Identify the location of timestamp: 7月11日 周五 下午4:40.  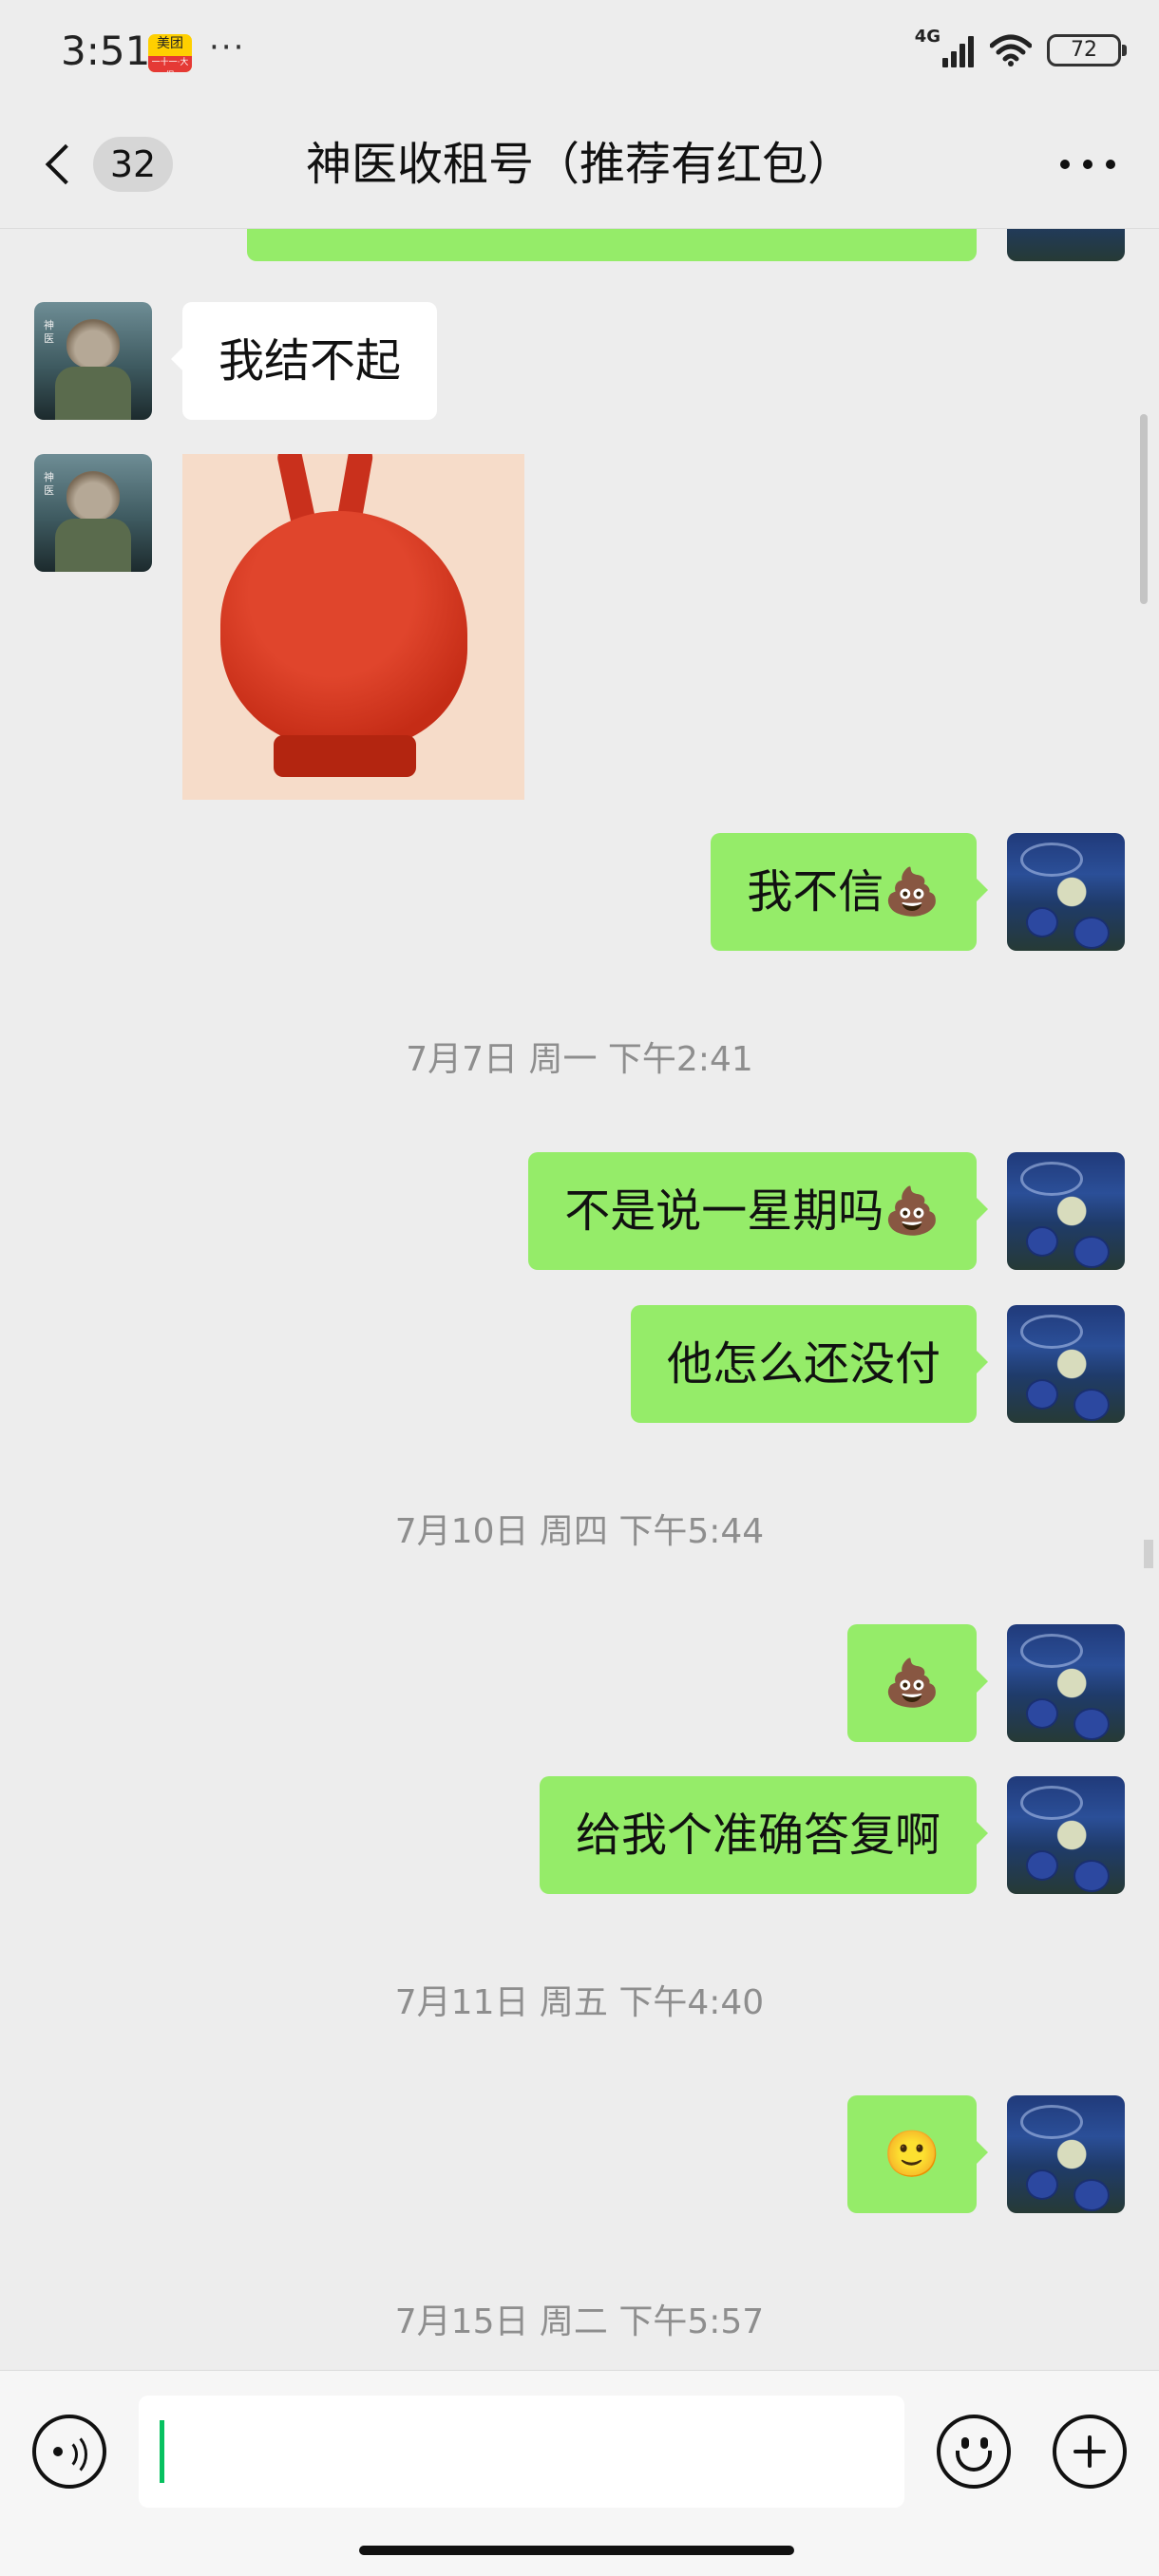
(579, 2002).